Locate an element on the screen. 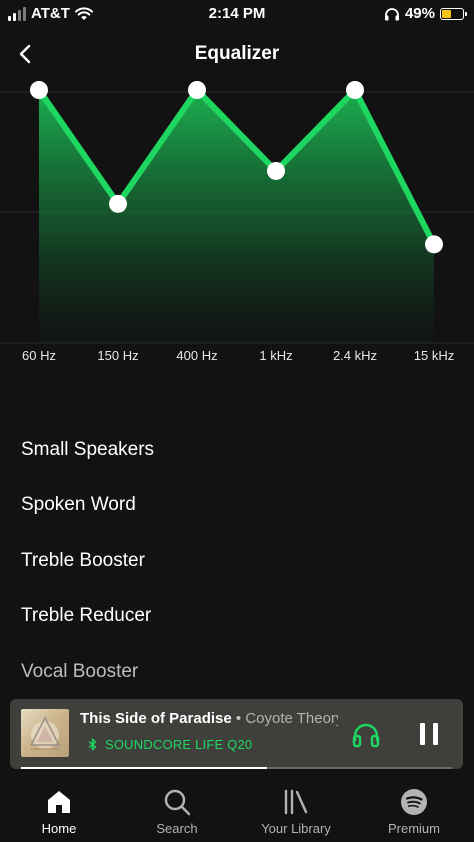 The width and height of the screenshot is (474, 842). tab-search: Search is located at coordinates (177, 810).